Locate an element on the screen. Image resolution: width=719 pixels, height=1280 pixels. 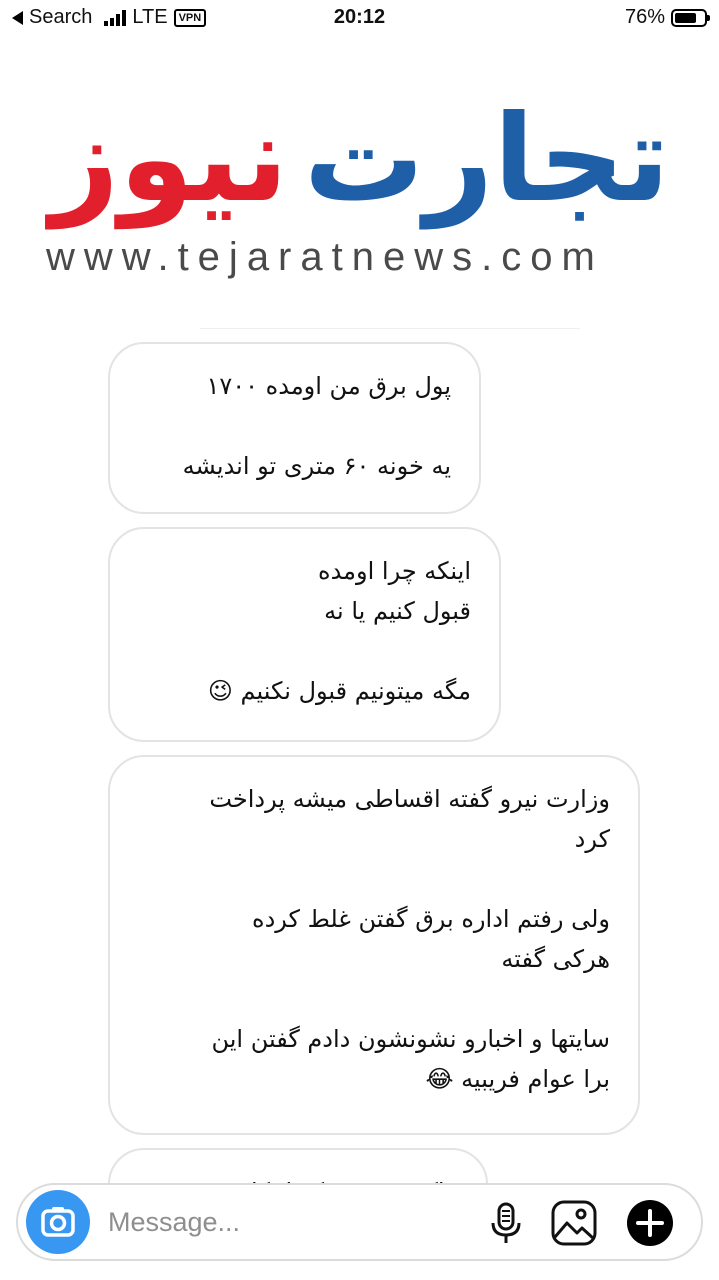
add-button is located at coordinates (650, 1223).